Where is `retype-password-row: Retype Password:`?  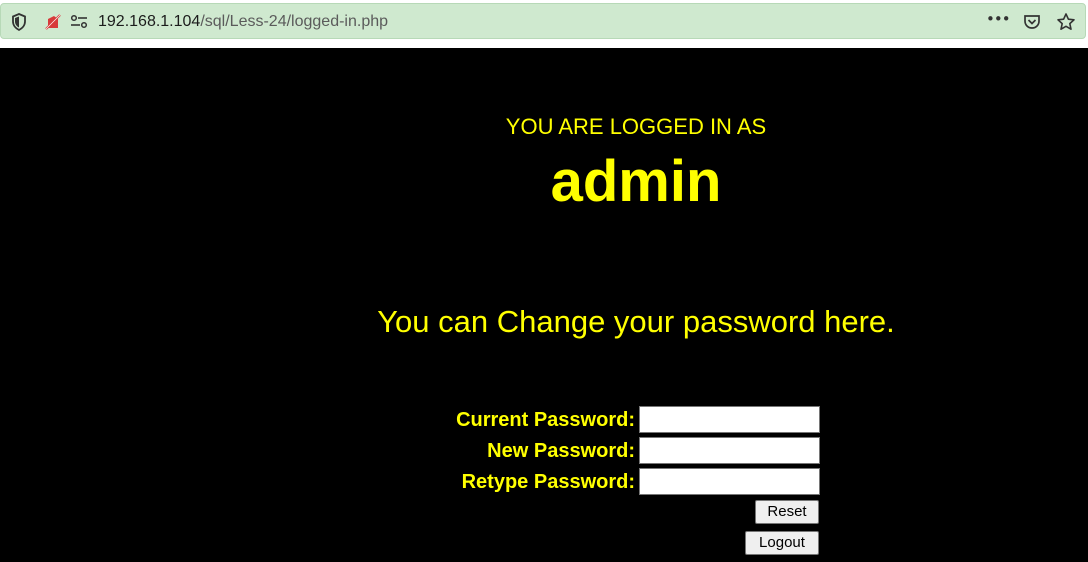
retype-password-row: Retype Password: is located at coordinates (544, 481).